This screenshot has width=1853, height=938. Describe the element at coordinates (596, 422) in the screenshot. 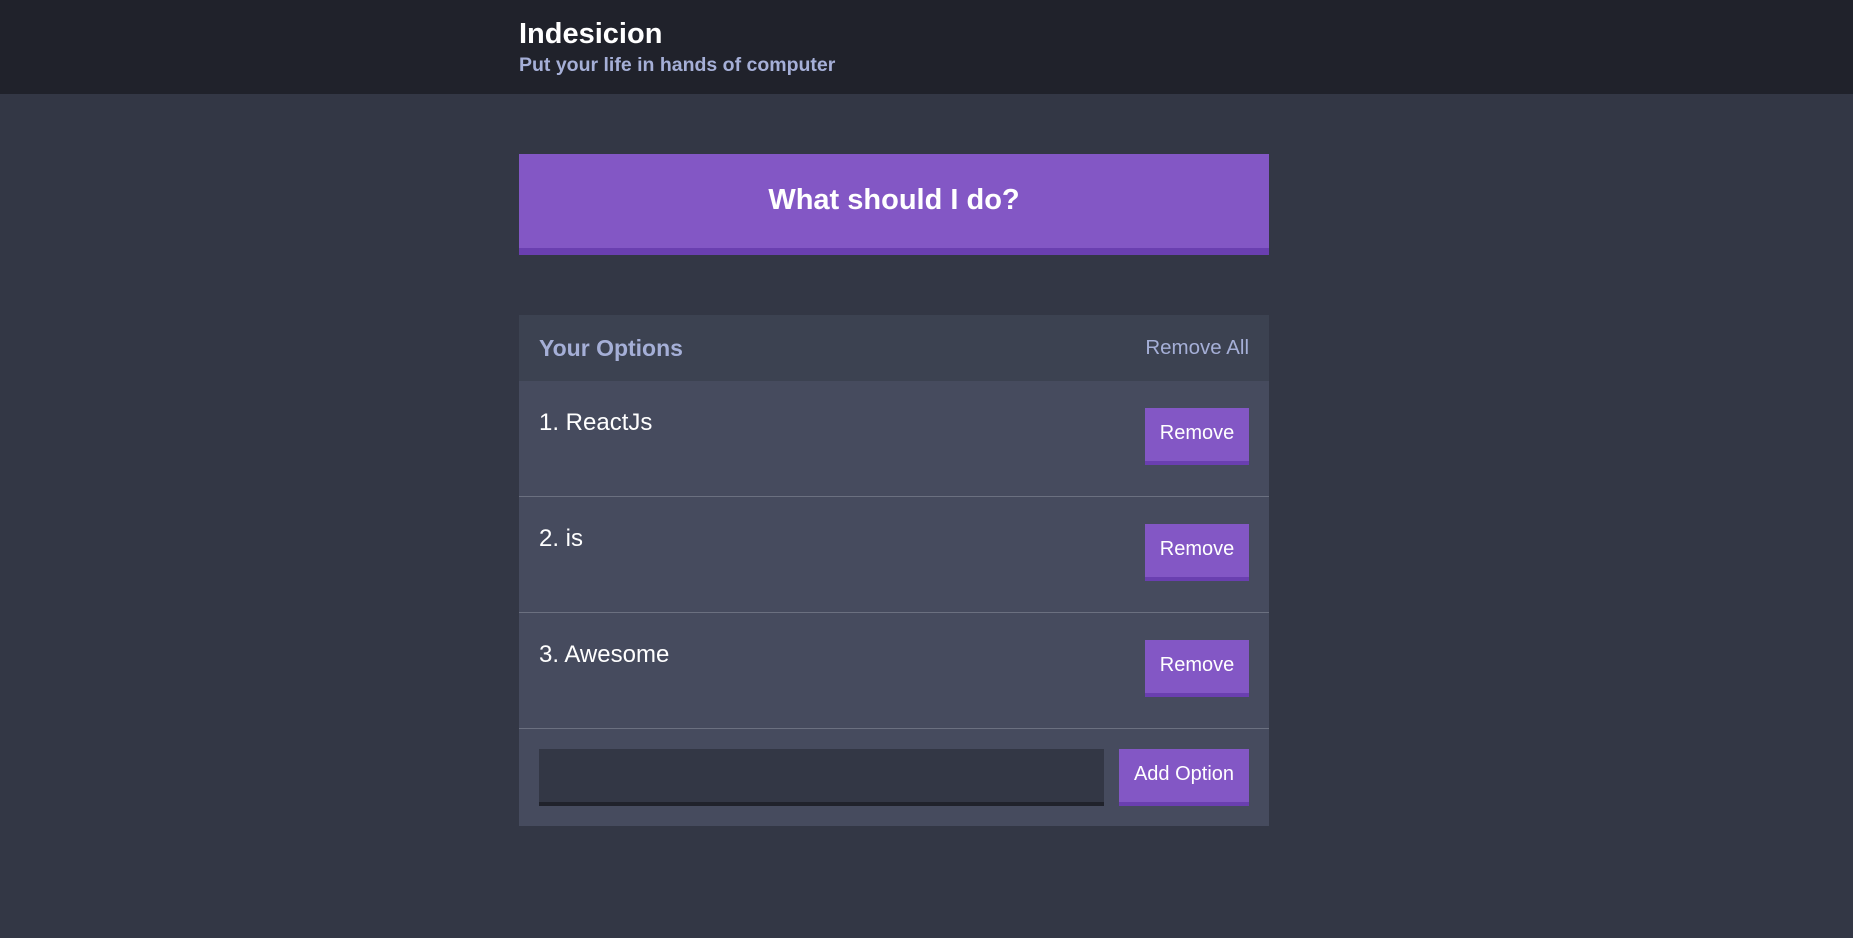

I see `option-text: 1. ReactJs` at that location.